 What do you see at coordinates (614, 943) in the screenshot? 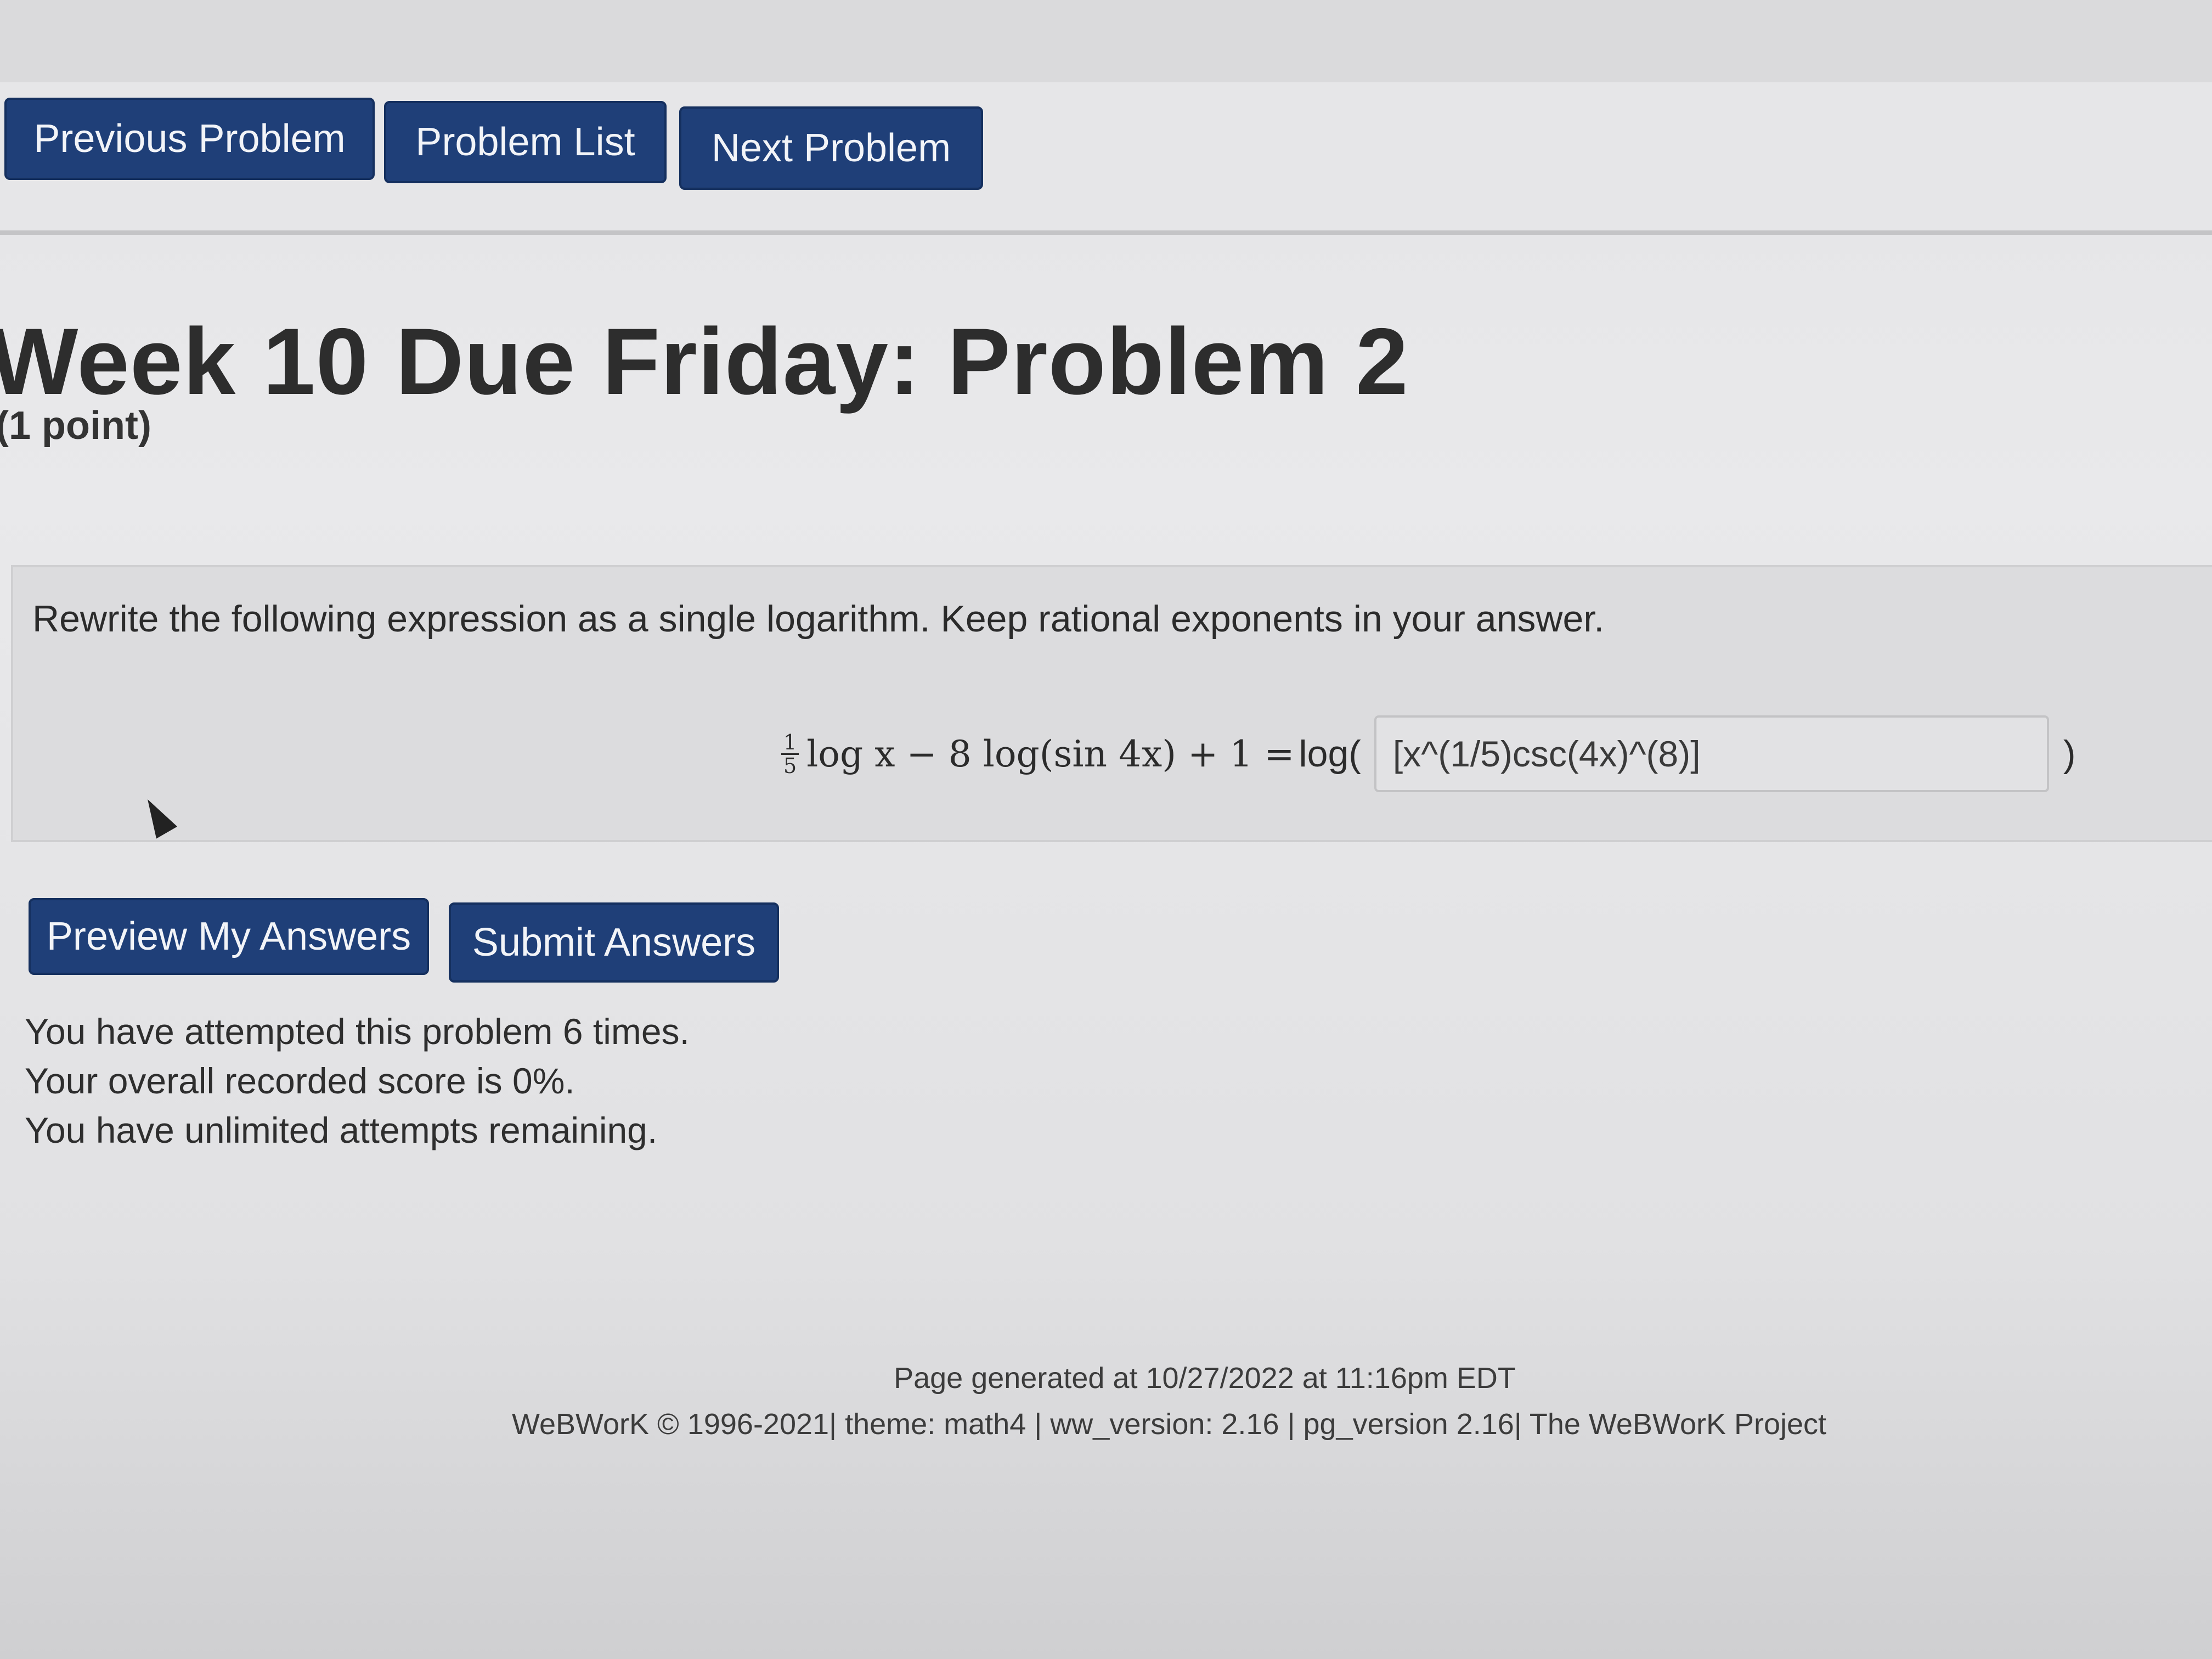
I see `submit-answers-button: Submit Answers` at bounding box center [614, 943].